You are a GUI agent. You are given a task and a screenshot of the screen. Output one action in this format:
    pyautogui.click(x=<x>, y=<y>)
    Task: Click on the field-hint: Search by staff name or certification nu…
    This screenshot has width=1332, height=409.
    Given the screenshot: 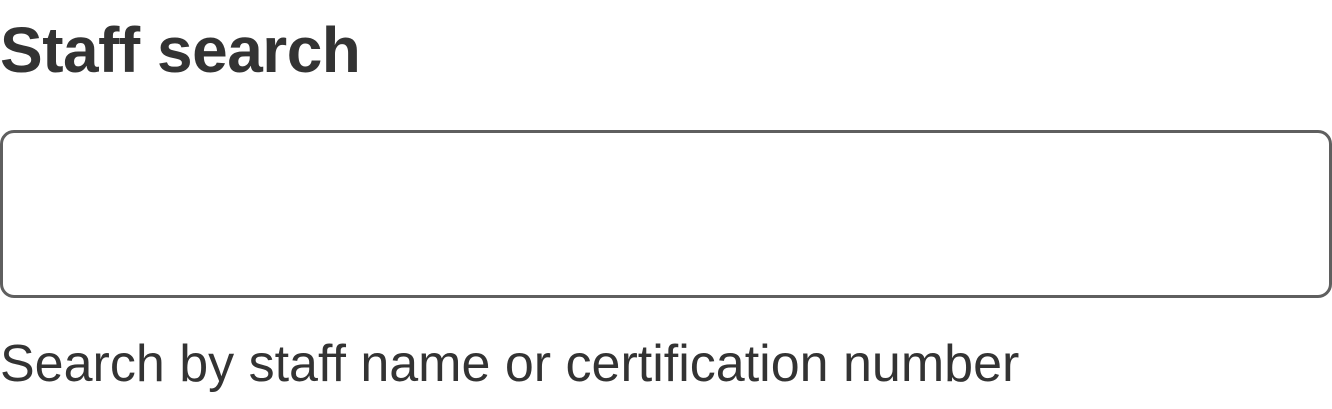 What is the action you would take?
    pyautogui.click(x=510, y=364)
    